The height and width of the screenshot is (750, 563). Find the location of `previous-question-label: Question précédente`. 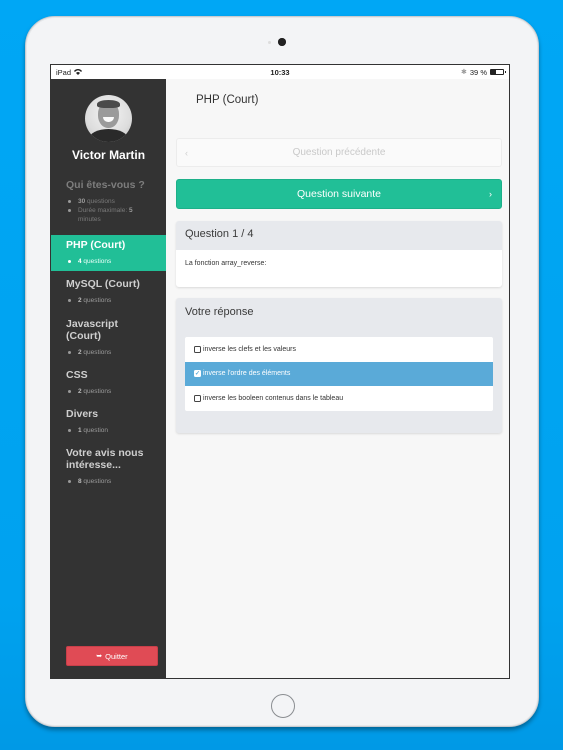

previous-question-label: Question précédente is located at coordinates (339, 152).